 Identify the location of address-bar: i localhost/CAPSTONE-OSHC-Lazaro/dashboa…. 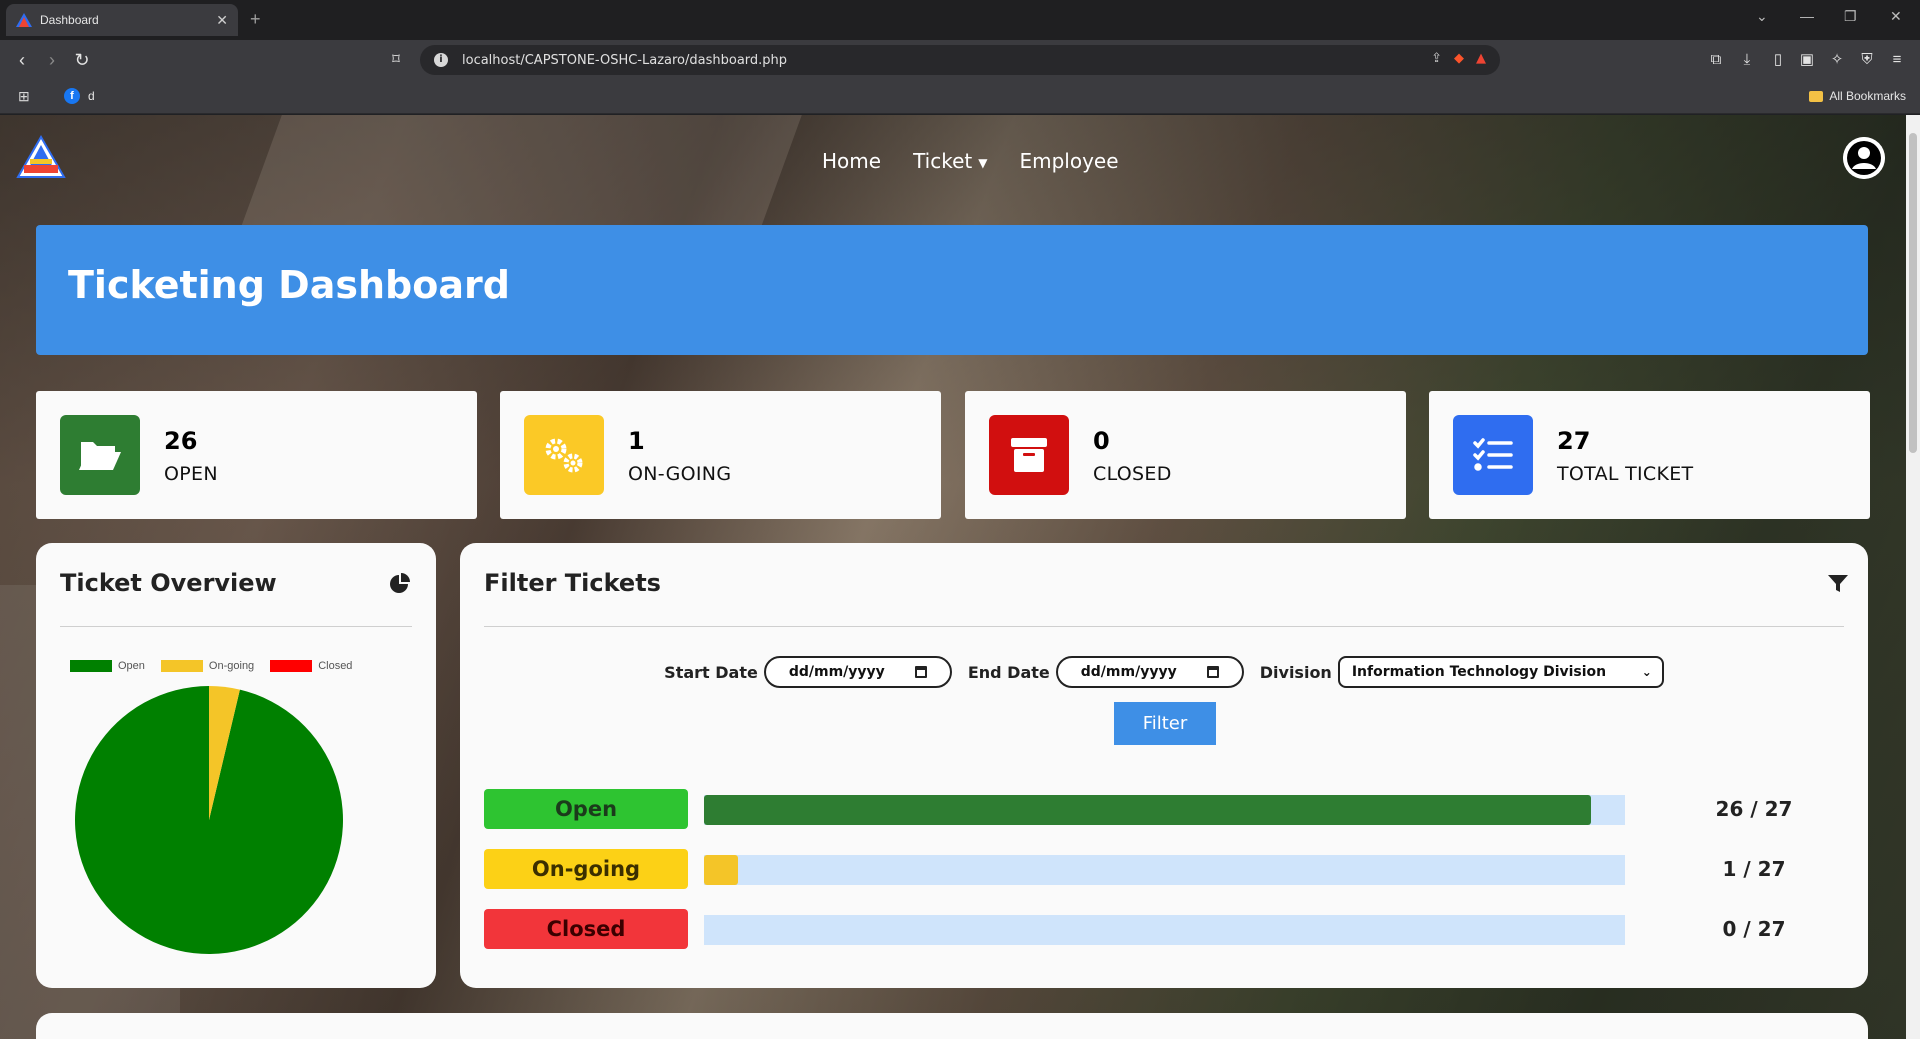
(960, 60).